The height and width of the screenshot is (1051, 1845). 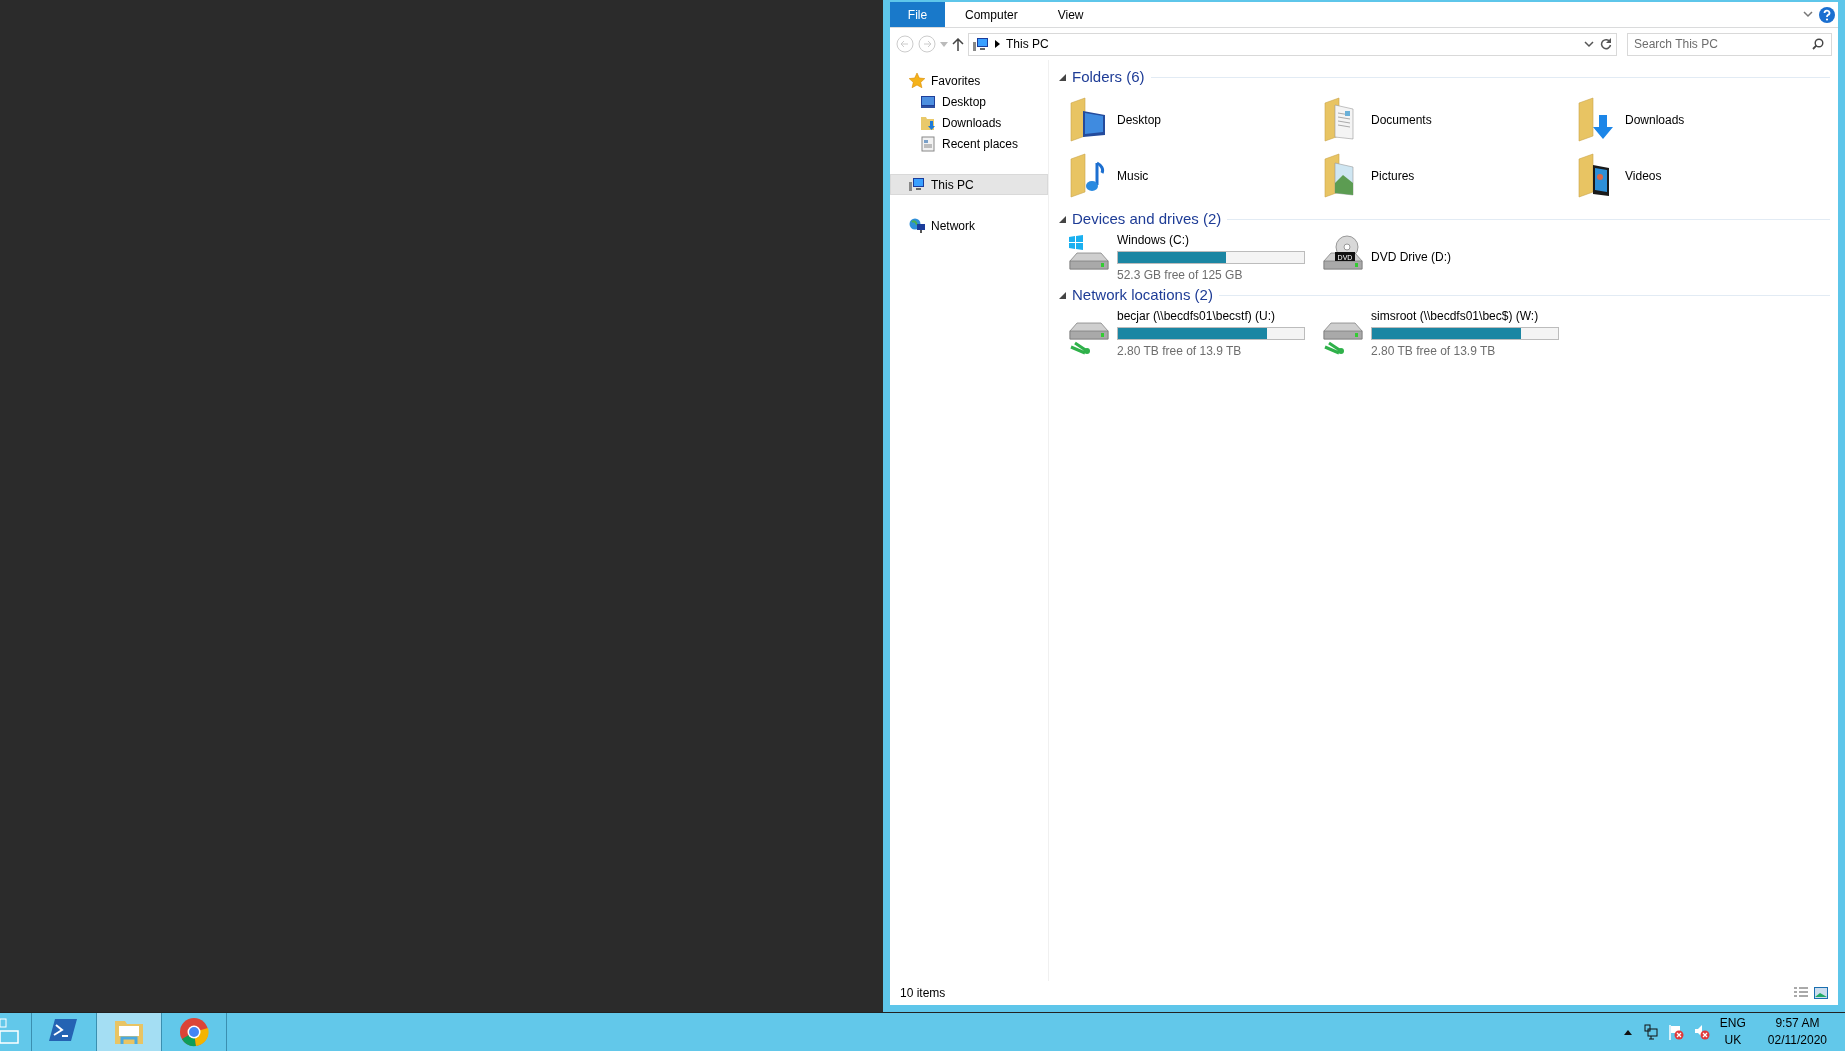 I want to click on nav-item: Desktop, so click(x=969, y=101).